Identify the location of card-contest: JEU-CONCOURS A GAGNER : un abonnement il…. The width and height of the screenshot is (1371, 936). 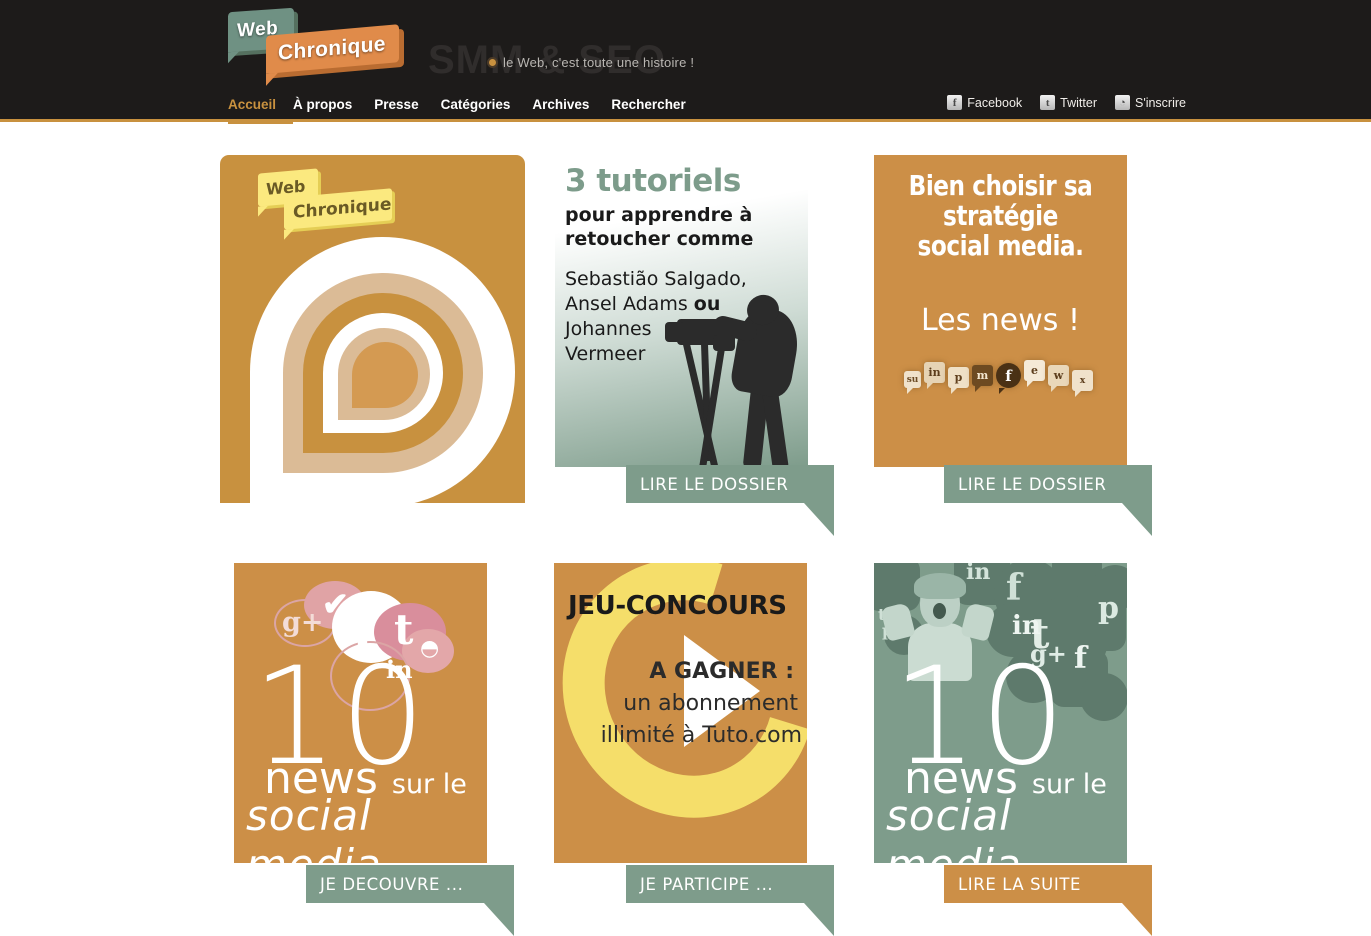
(680, 713).